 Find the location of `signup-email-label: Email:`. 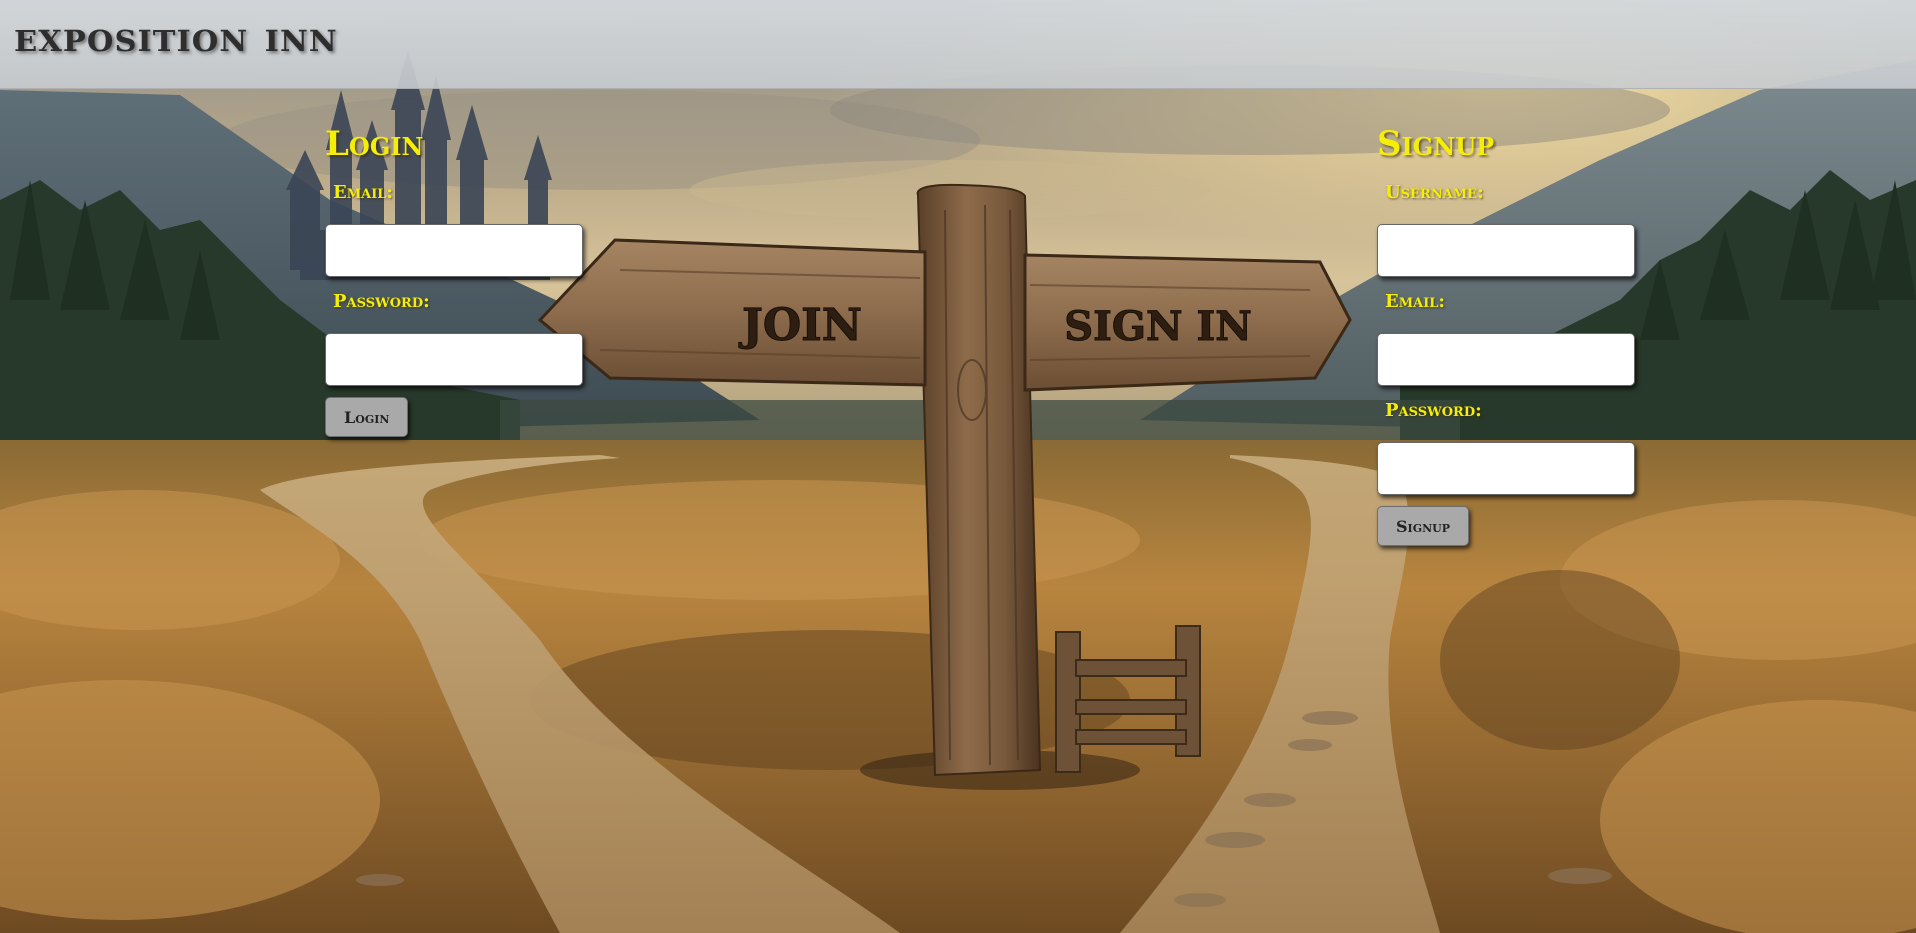

signup-email-label: Email: is located at coordinates (1415, 301).